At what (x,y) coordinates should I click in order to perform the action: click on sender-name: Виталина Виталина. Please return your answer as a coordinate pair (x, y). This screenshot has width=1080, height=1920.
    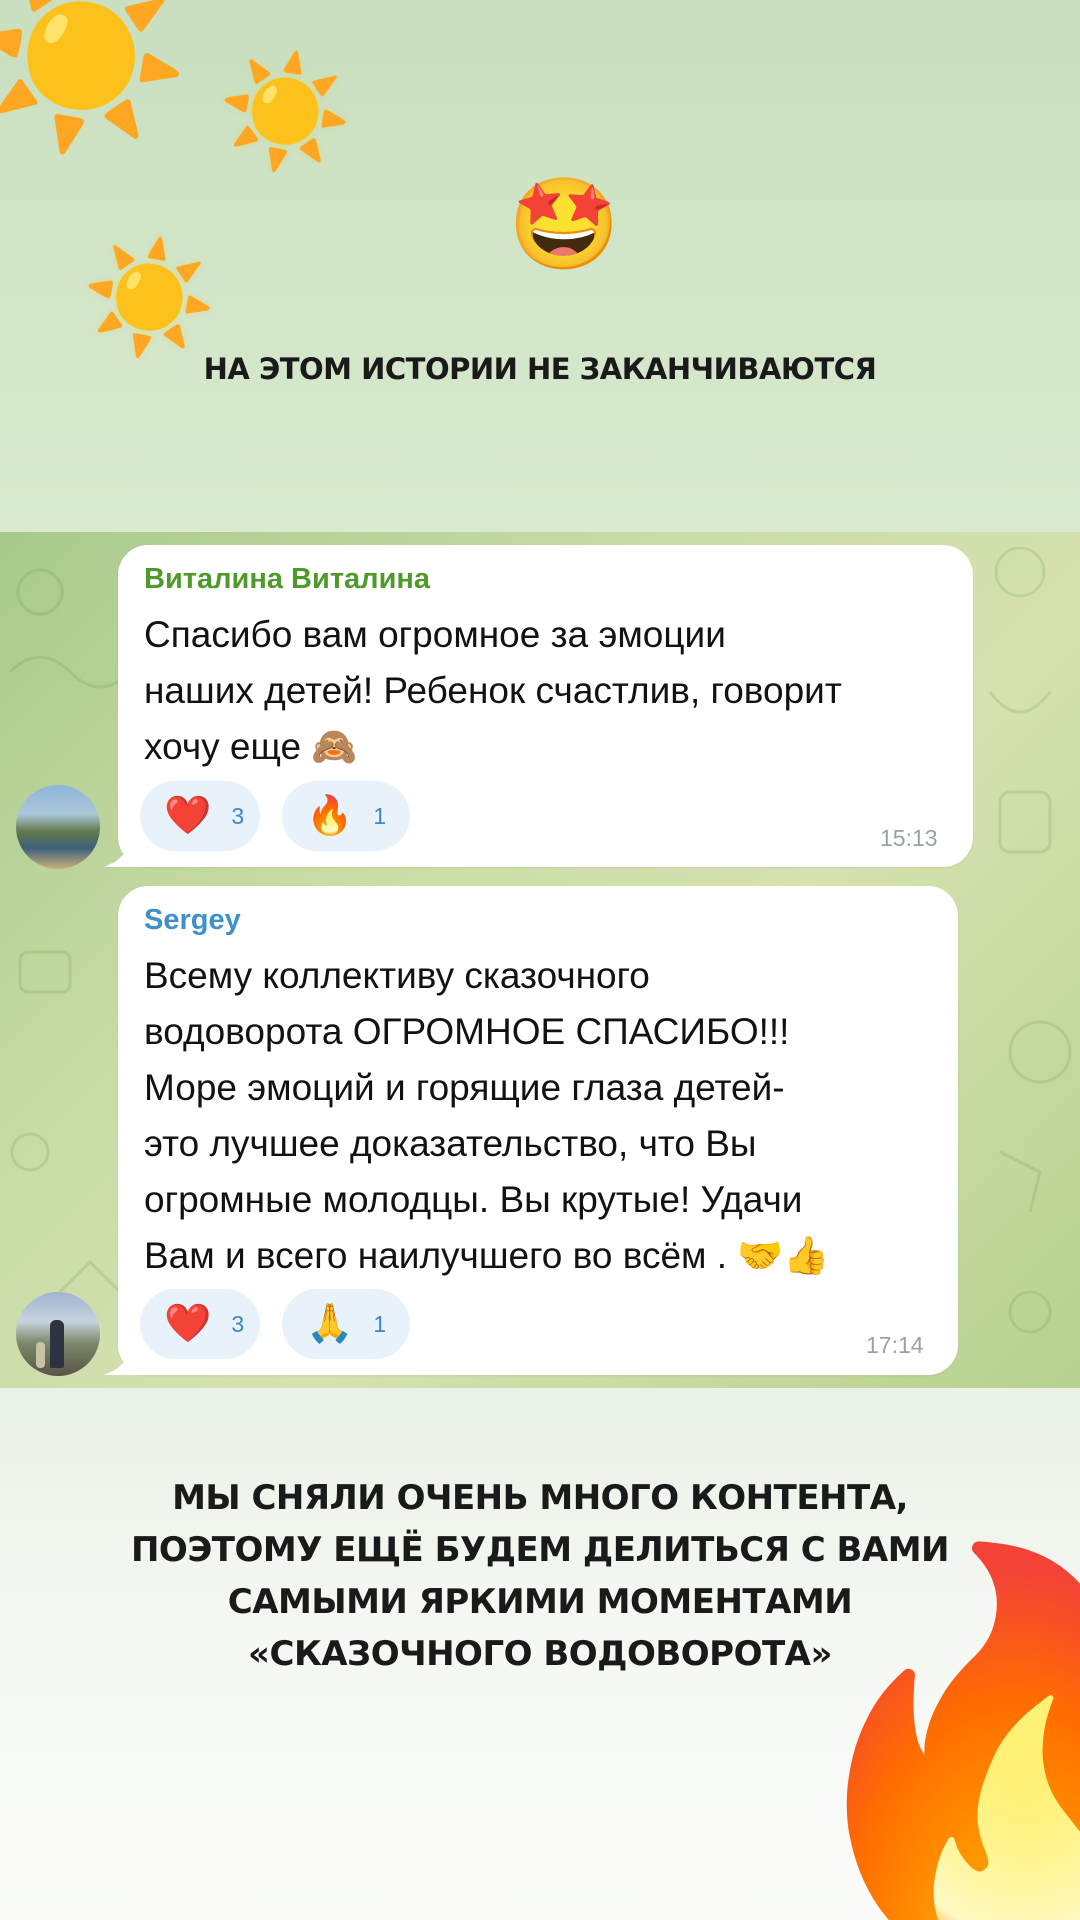
    Looking at the image, I should click on (287, 579).